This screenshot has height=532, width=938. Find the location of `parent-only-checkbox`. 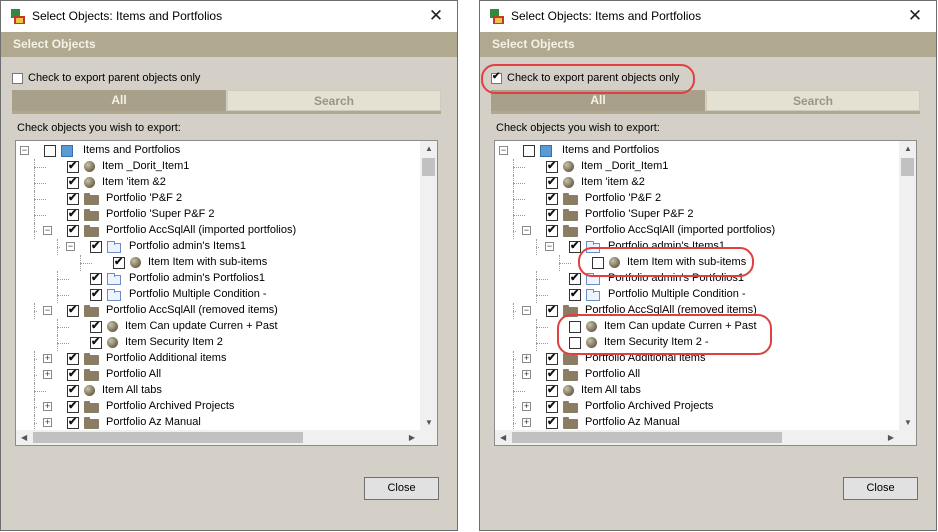

parent-only-checkbox is located at coordinates (17, 78).